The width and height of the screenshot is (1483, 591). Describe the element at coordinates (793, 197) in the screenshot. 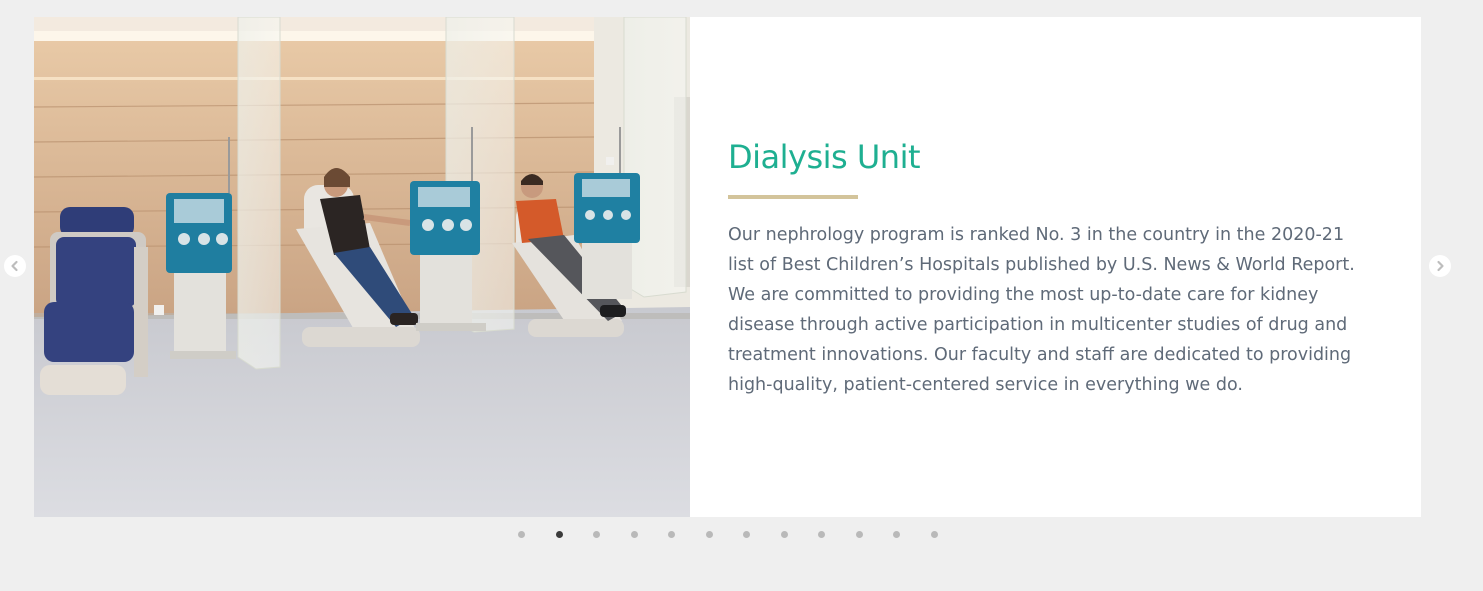

I see `title-underline` at that location.